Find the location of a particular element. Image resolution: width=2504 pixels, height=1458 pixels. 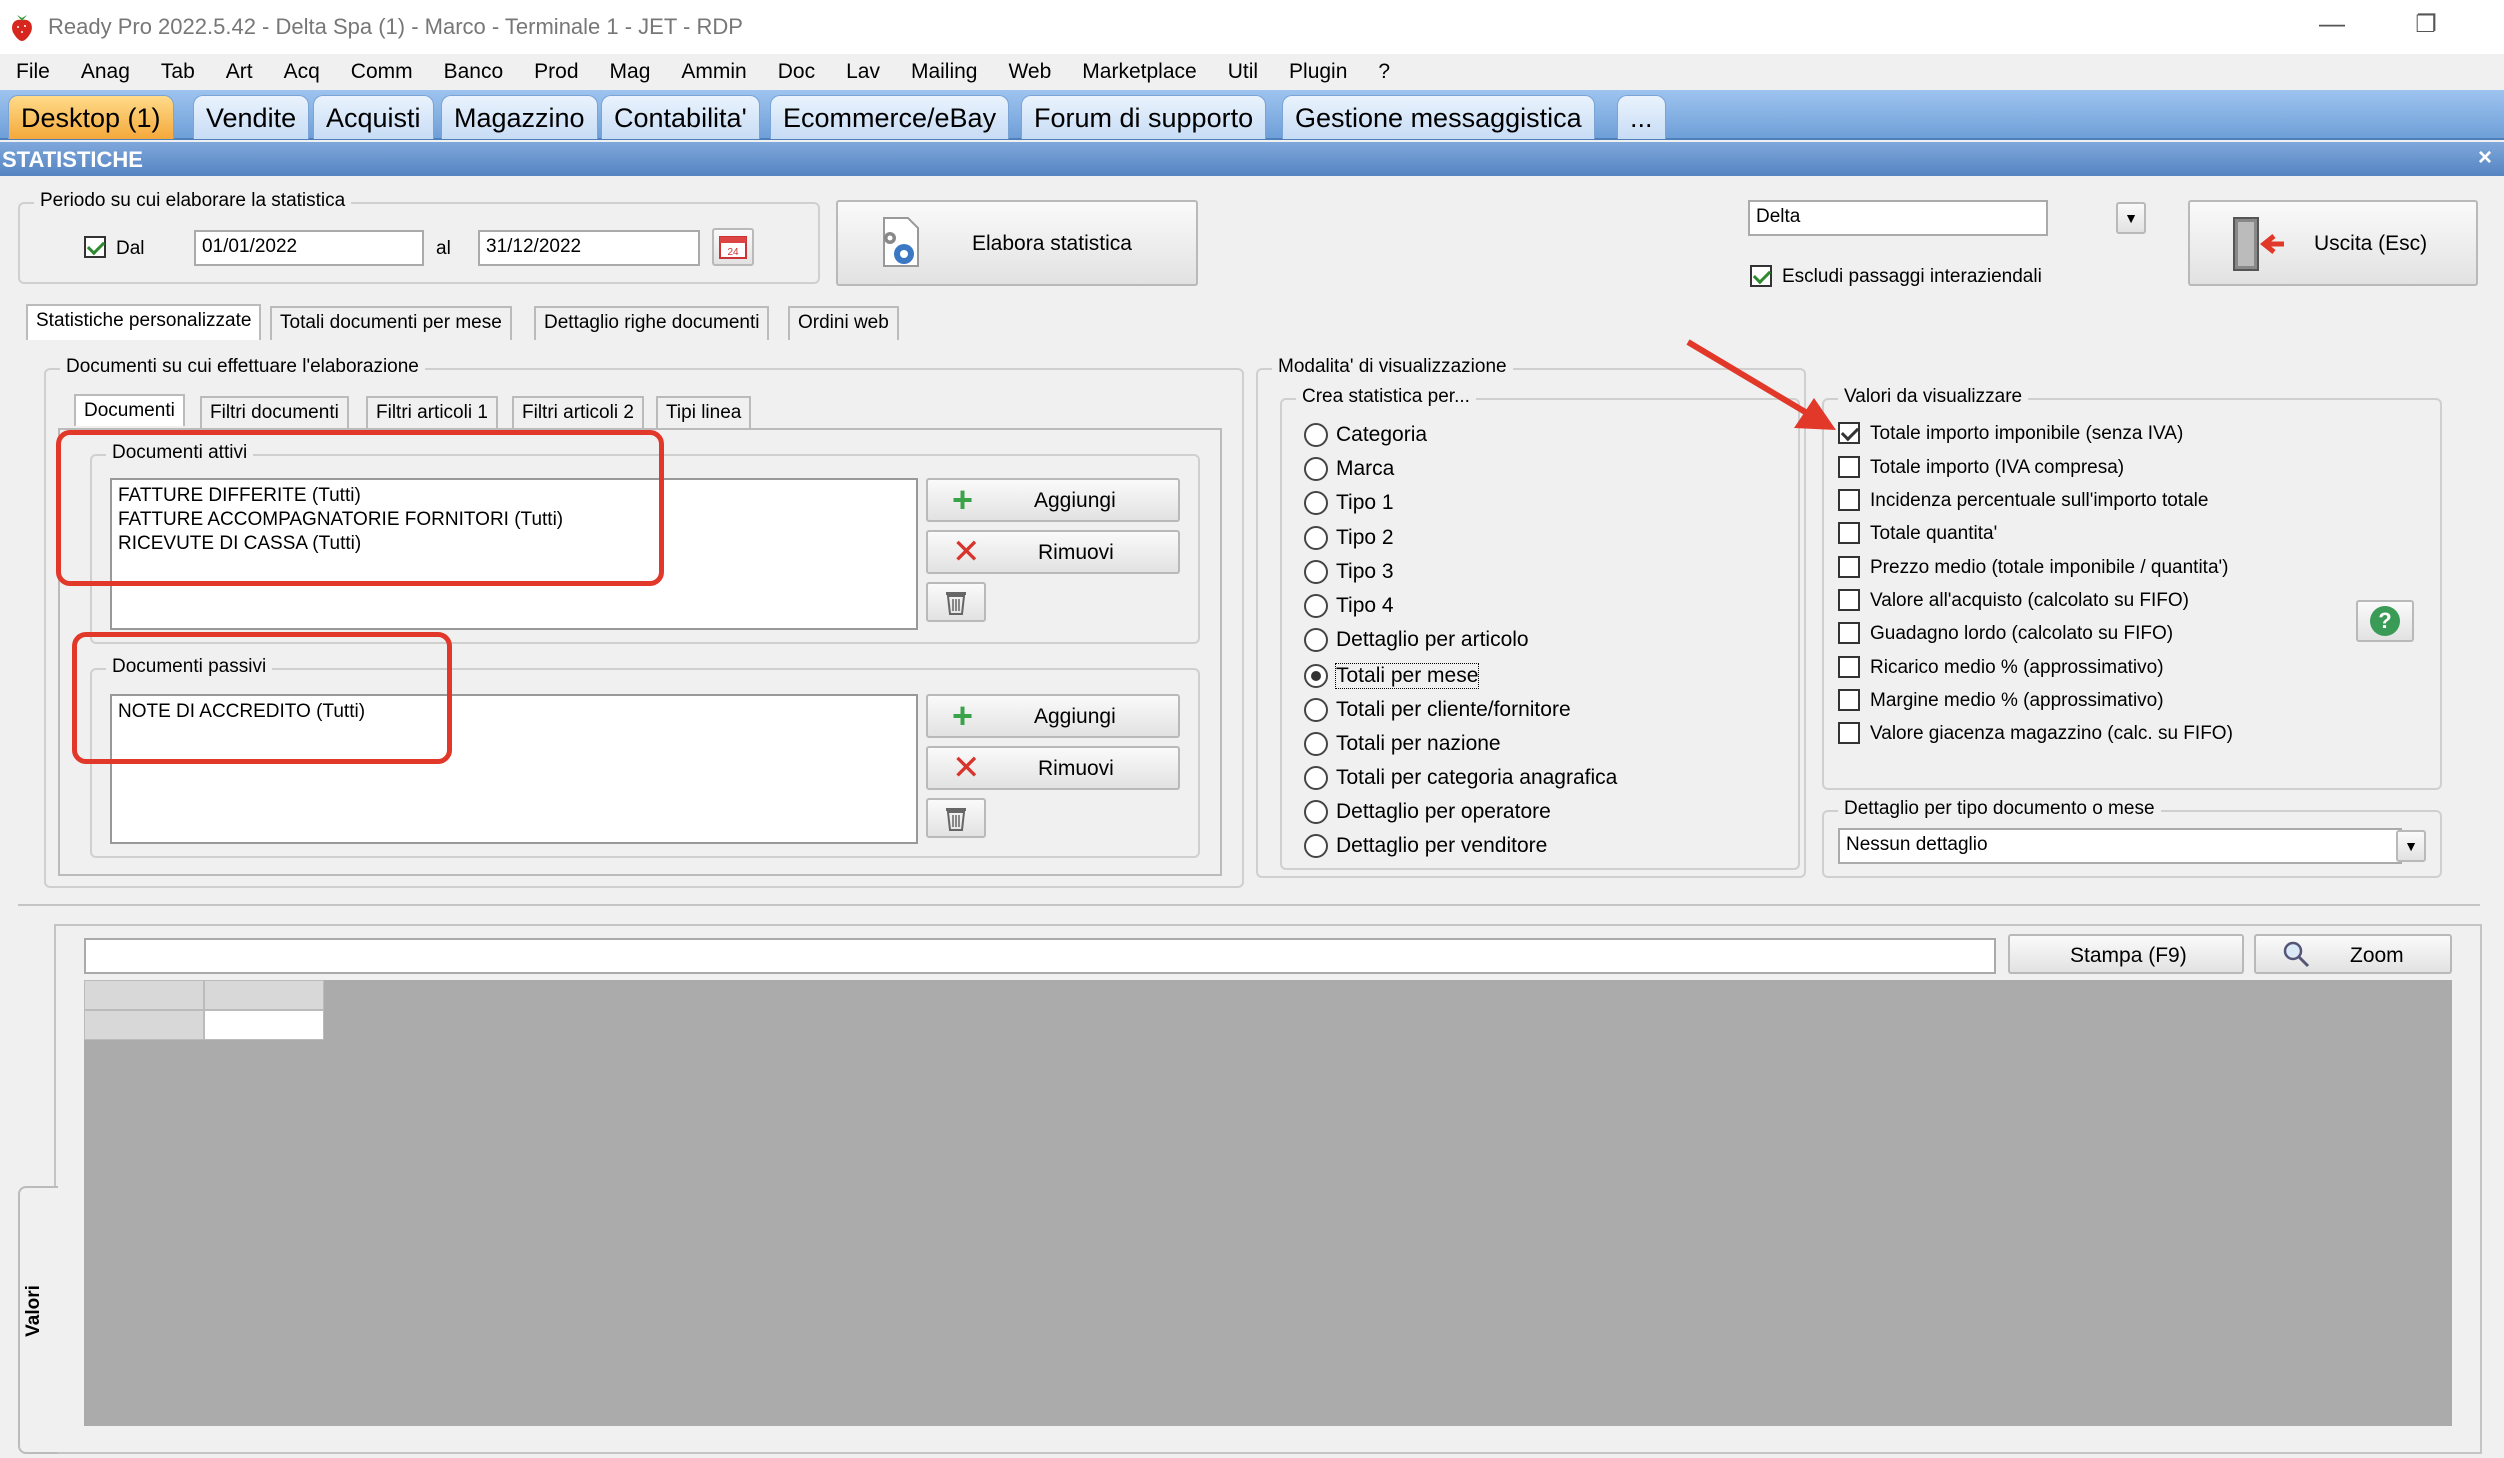

value-acquisto-checkbox is located at coordinates (1849, 600).